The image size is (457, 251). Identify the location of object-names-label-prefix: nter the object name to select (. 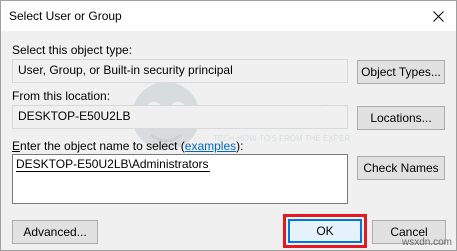
(102, 146).